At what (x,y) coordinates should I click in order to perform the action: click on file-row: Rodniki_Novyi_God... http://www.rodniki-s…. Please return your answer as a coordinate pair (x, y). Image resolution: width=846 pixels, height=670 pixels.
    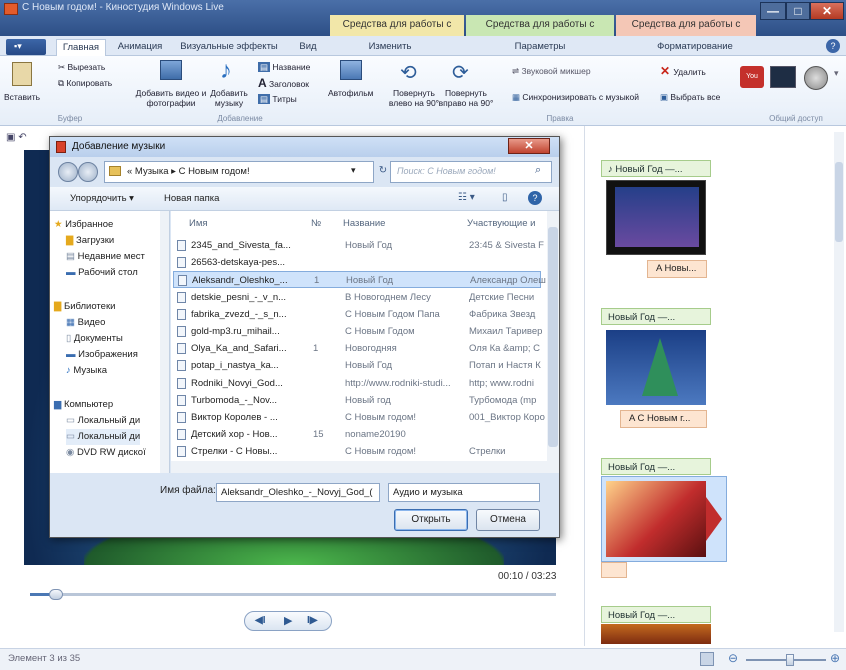
    Looking at the image, I should click on (357, 383).